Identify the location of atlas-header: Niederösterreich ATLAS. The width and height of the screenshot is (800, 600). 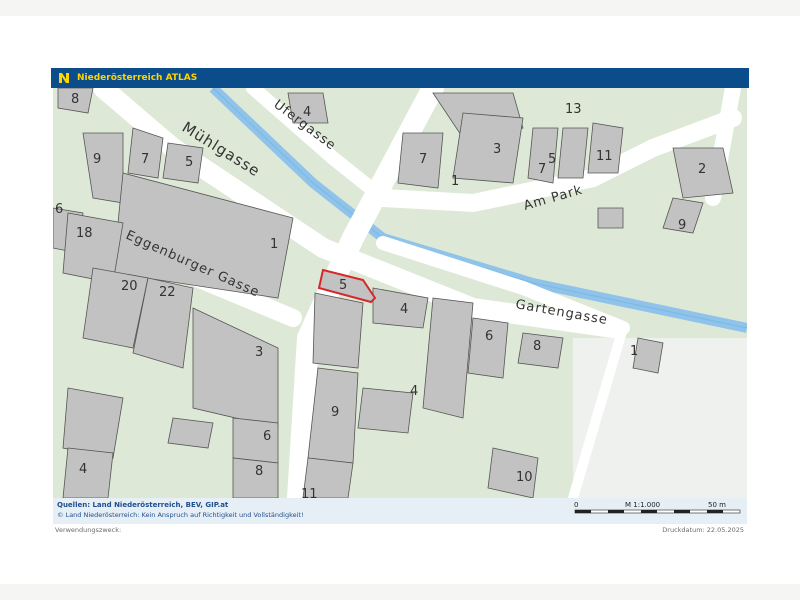
(400, 78).